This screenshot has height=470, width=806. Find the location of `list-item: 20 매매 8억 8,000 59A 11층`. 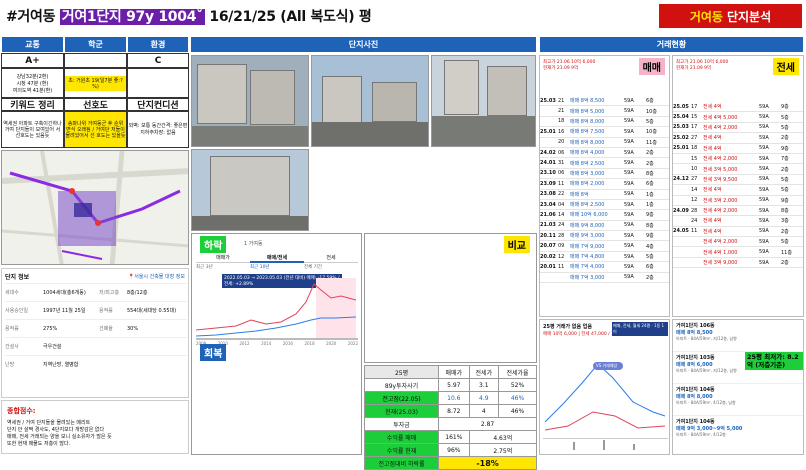

list-item: 20 매매 8억 8,000 59A 11층 is located at coordinates (604, 143).